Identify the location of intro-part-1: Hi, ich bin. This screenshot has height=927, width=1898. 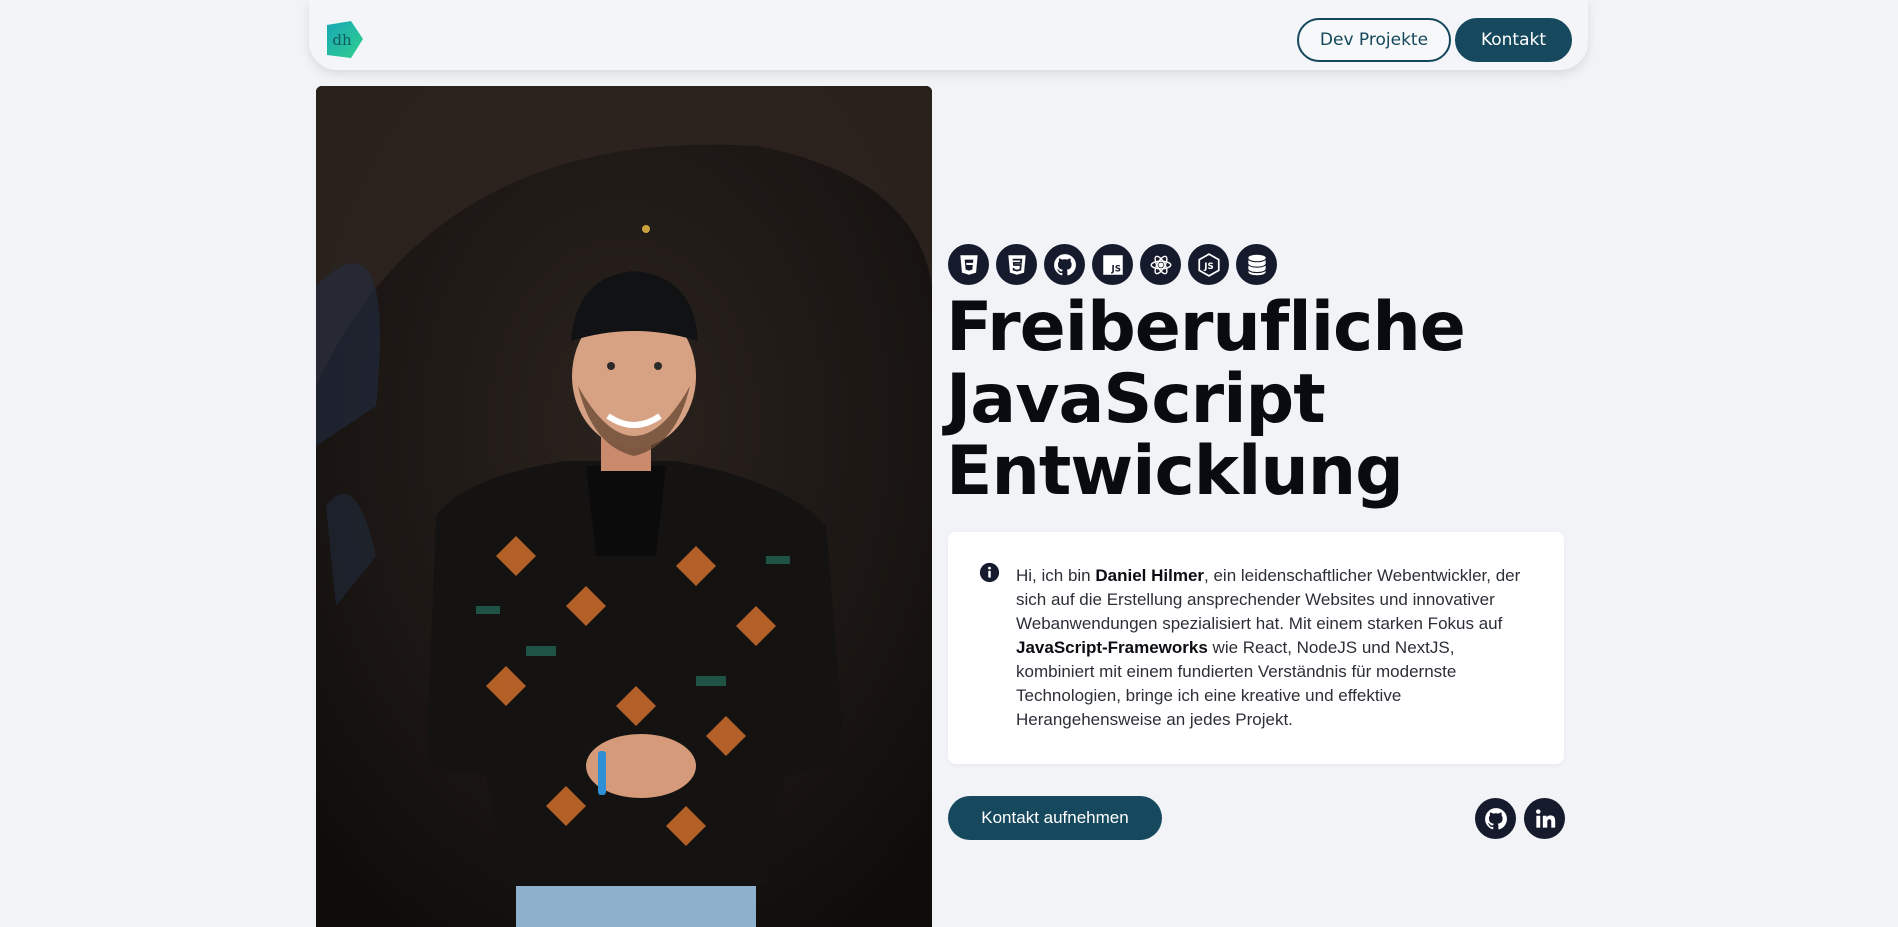
(1056, 575).